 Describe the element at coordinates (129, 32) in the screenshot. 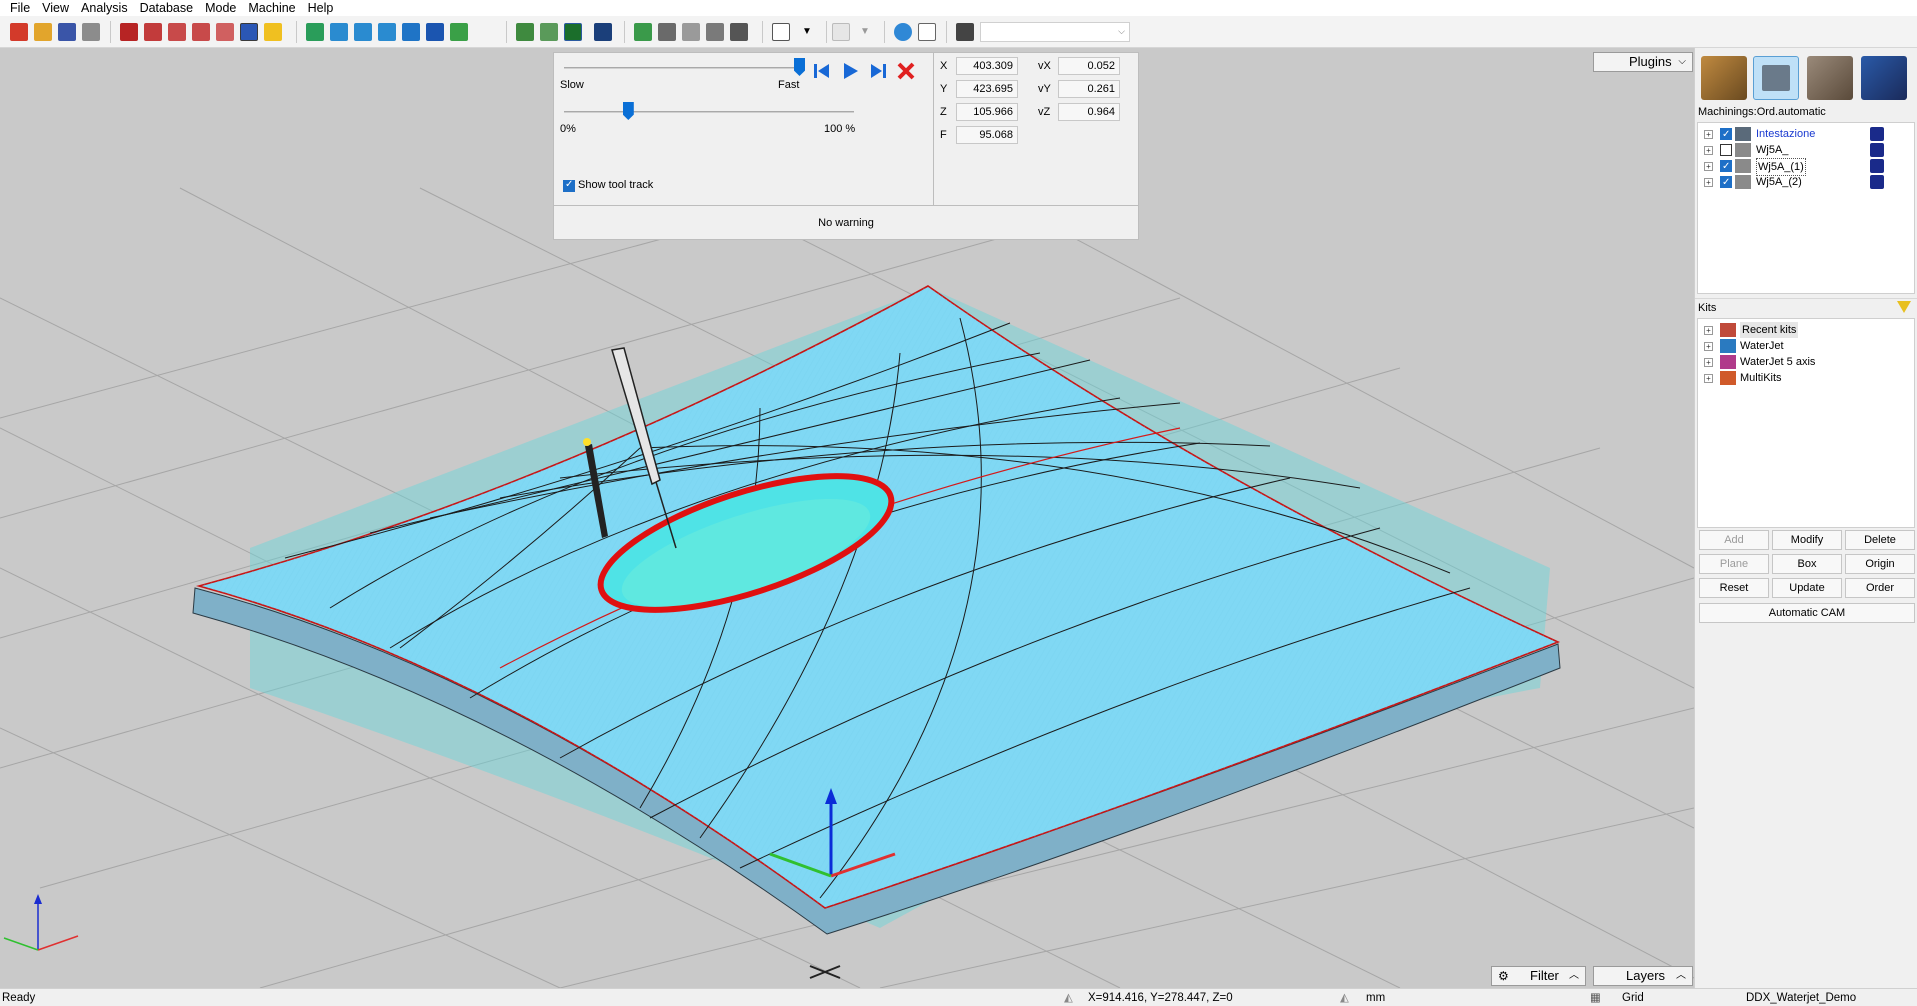

I see `zoom-window-icon` at that location.